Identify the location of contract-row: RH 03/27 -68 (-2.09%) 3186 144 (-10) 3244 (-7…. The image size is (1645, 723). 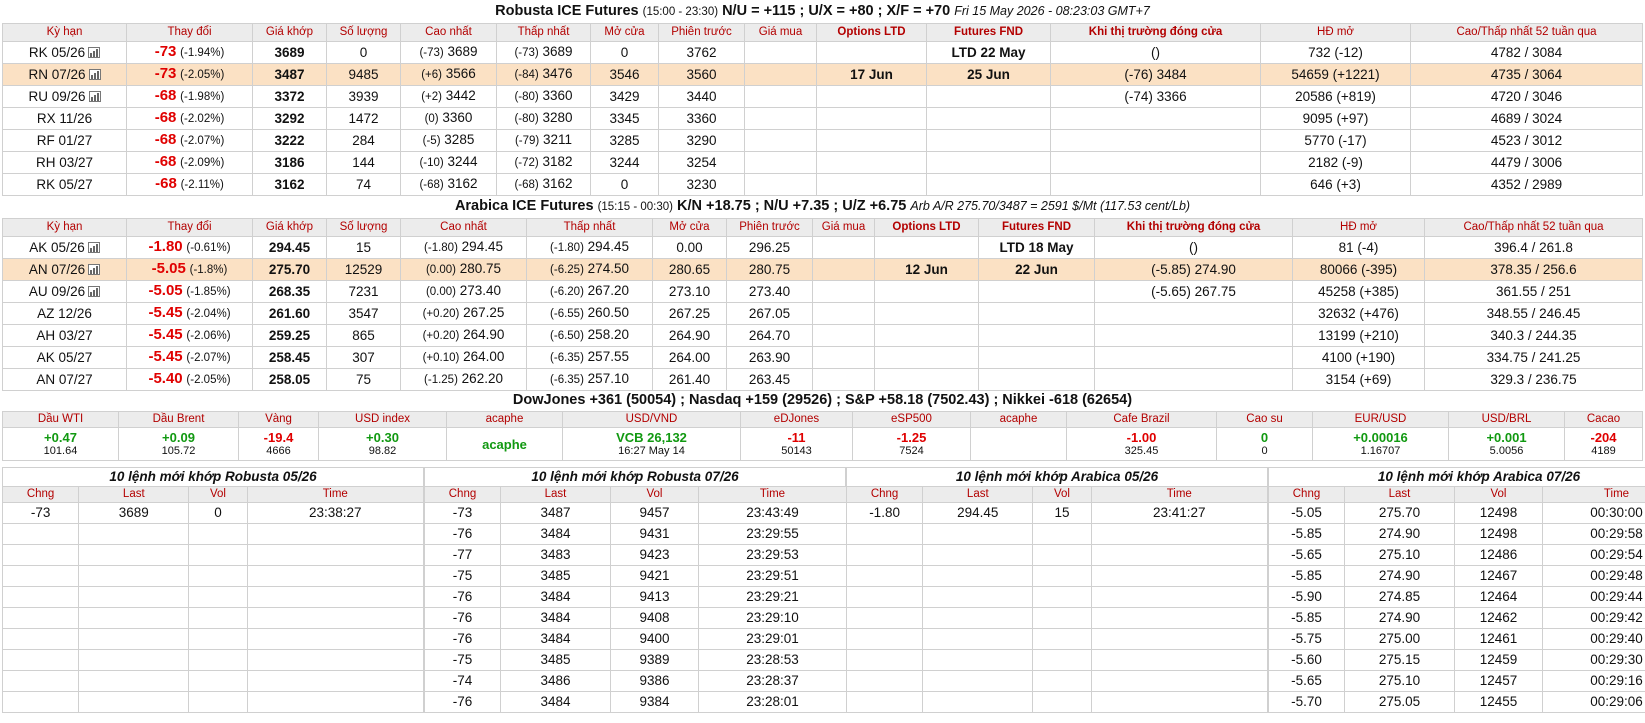
(822, 162).